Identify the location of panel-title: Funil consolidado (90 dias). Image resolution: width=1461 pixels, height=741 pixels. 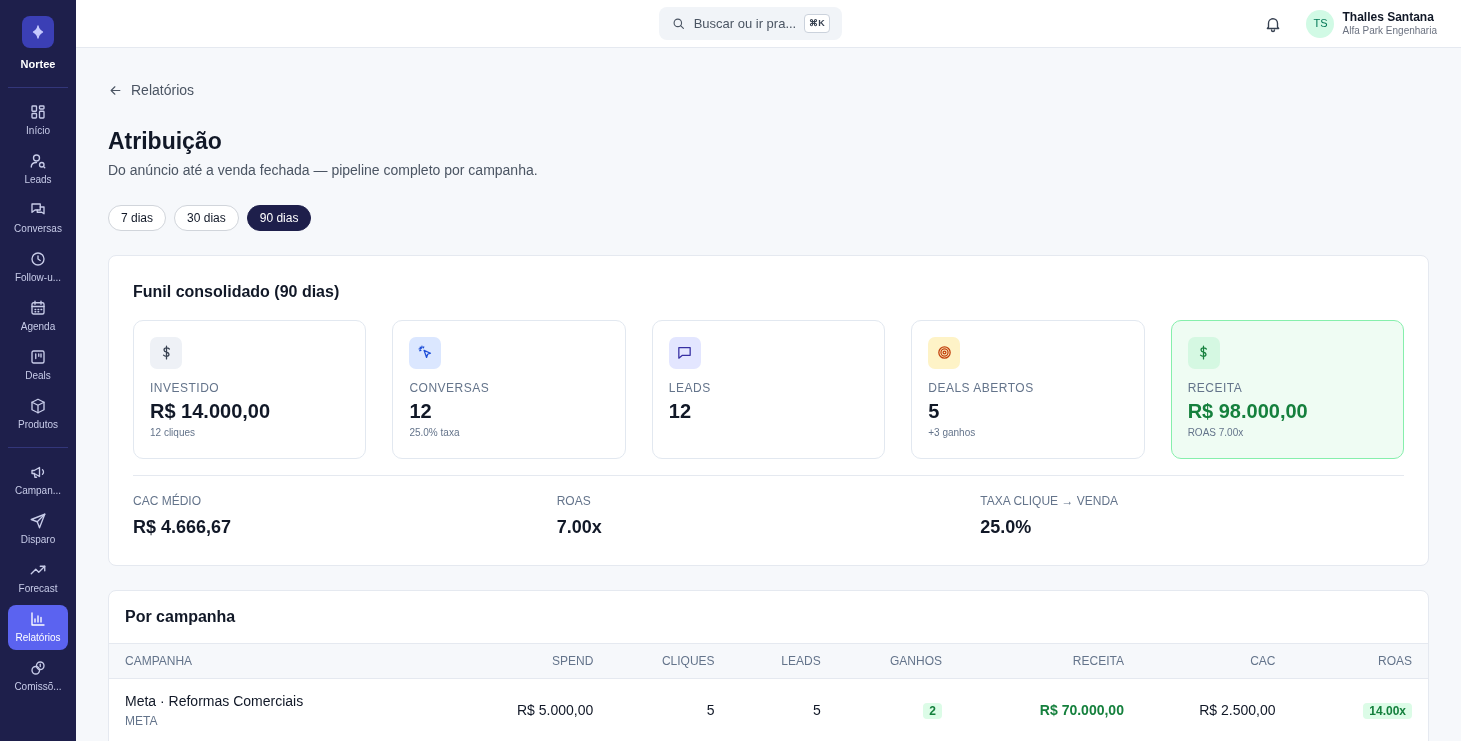
(237, 291).